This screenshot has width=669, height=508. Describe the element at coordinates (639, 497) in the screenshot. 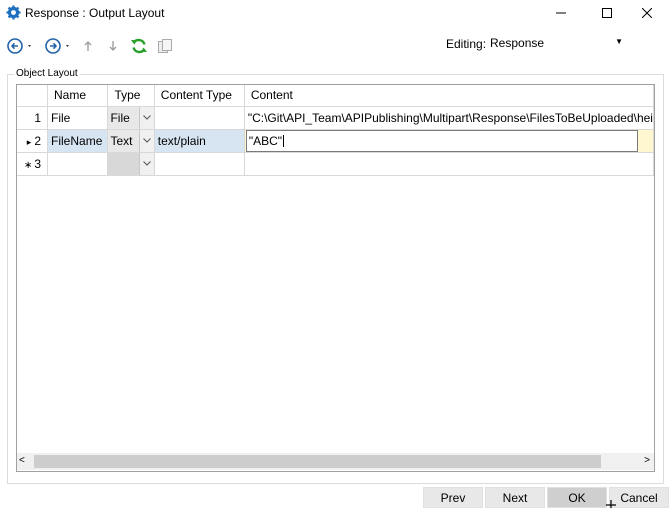

I see `cancel-button: Cancel` at that location.